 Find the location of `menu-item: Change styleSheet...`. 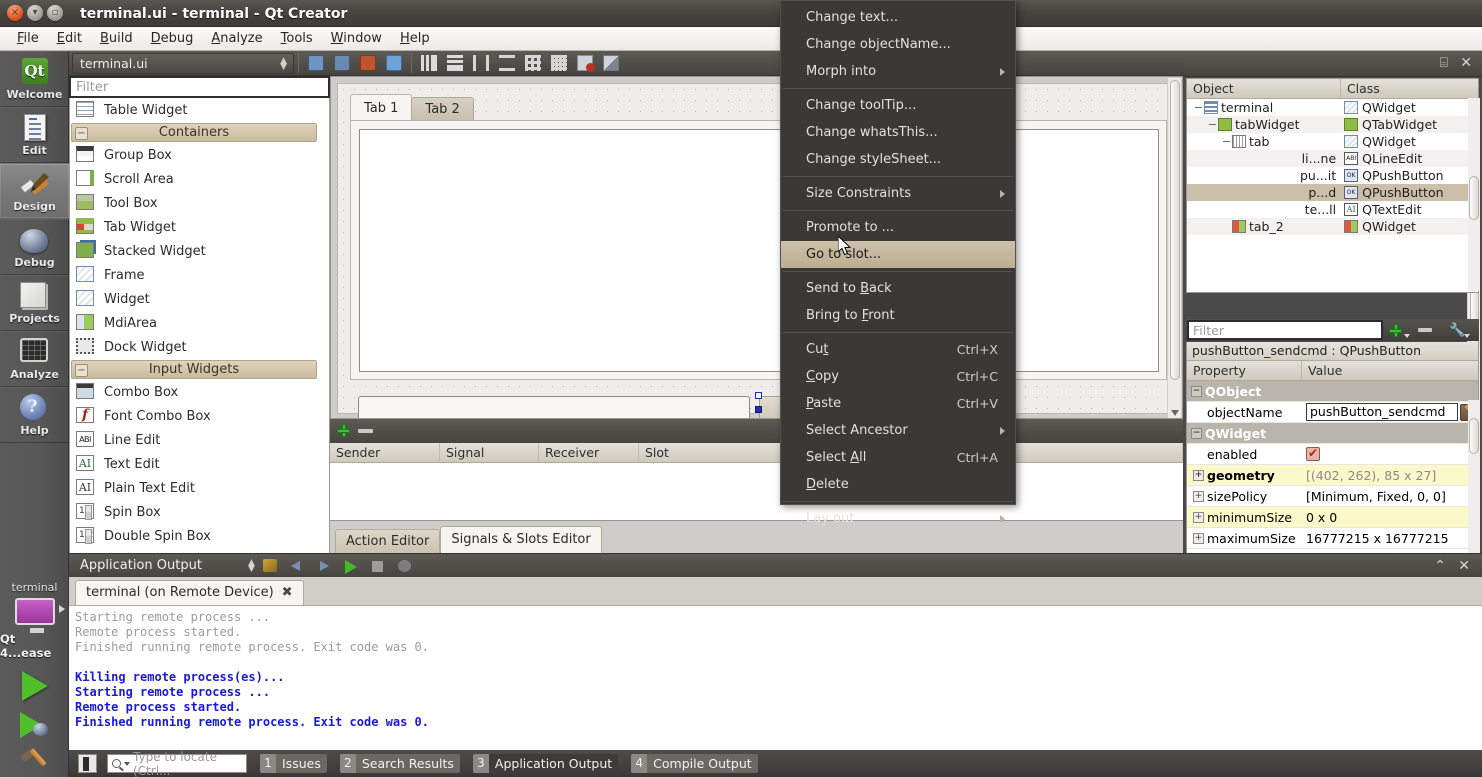

menu-item: Change styleSheet... is located at coordinates (898, 159).